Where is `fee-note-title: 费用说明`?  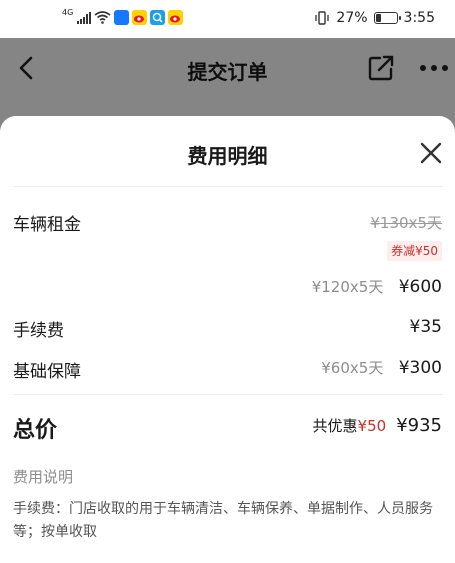 fee-note-title: 费用说明 is located at coordinates (43, 477).